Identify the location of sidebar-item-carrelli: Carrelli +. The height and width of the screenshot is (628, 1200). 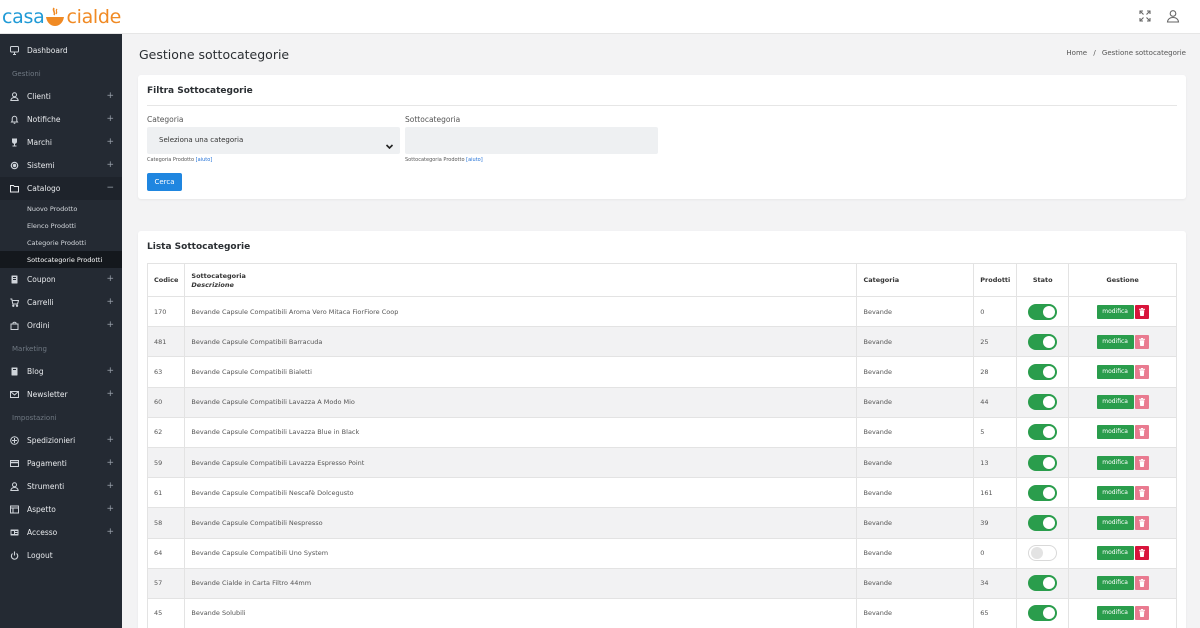
(61, 302).